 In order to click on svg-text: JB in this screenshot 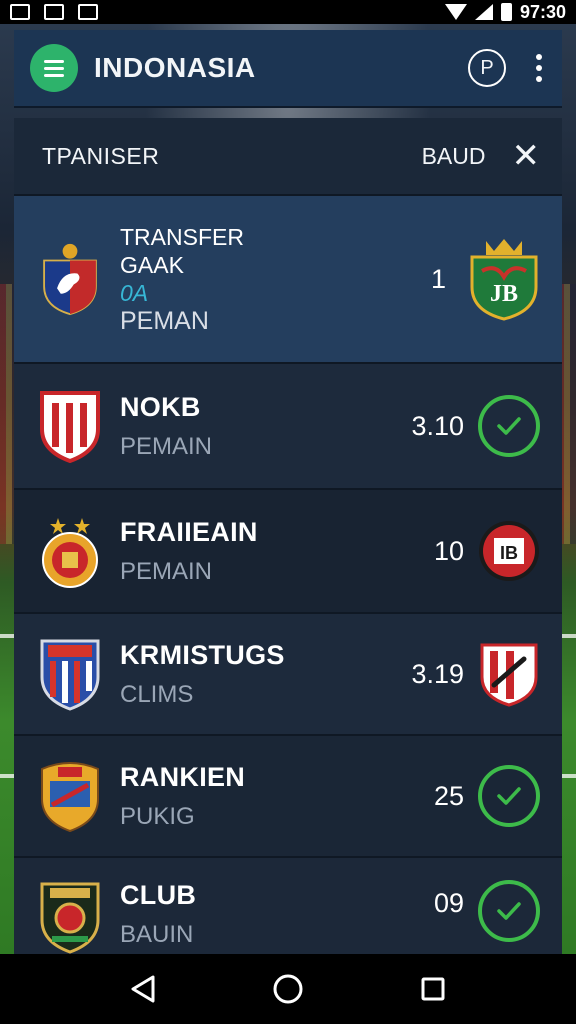, I will do `click(504, 294)`.